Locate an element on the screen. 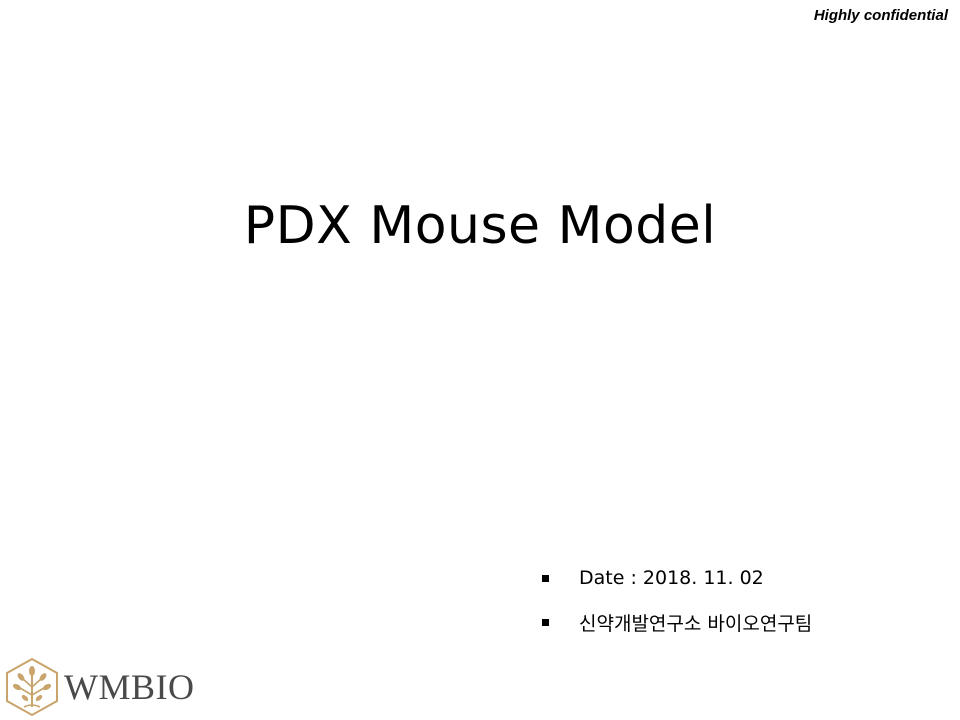 The image size is (960, 720). date-text: Date : 2018. 11. 02 is located at coordinates (671, 578).